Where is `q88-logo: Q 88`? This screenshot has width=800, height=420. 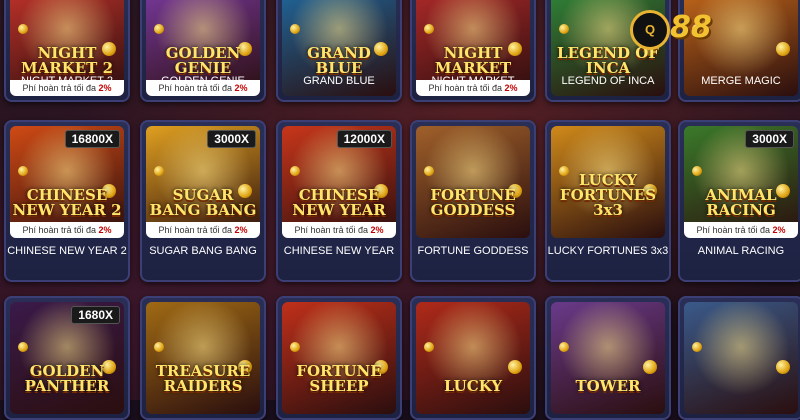
q88-logo: Q 88 is located at coordinates (685, 29).